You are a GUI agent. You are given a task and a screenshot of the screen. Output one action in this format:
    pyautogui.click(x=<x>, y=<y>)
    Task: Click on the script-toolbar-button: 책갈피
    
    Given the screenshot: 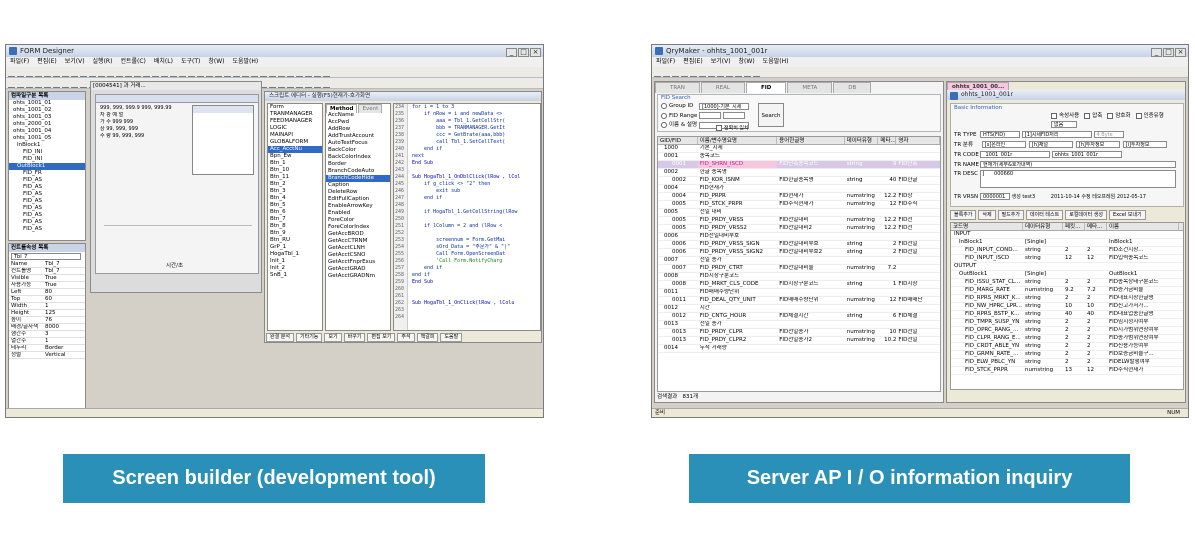 What is the action you would take?
    pyautogui.click(x=427, y=337)
    